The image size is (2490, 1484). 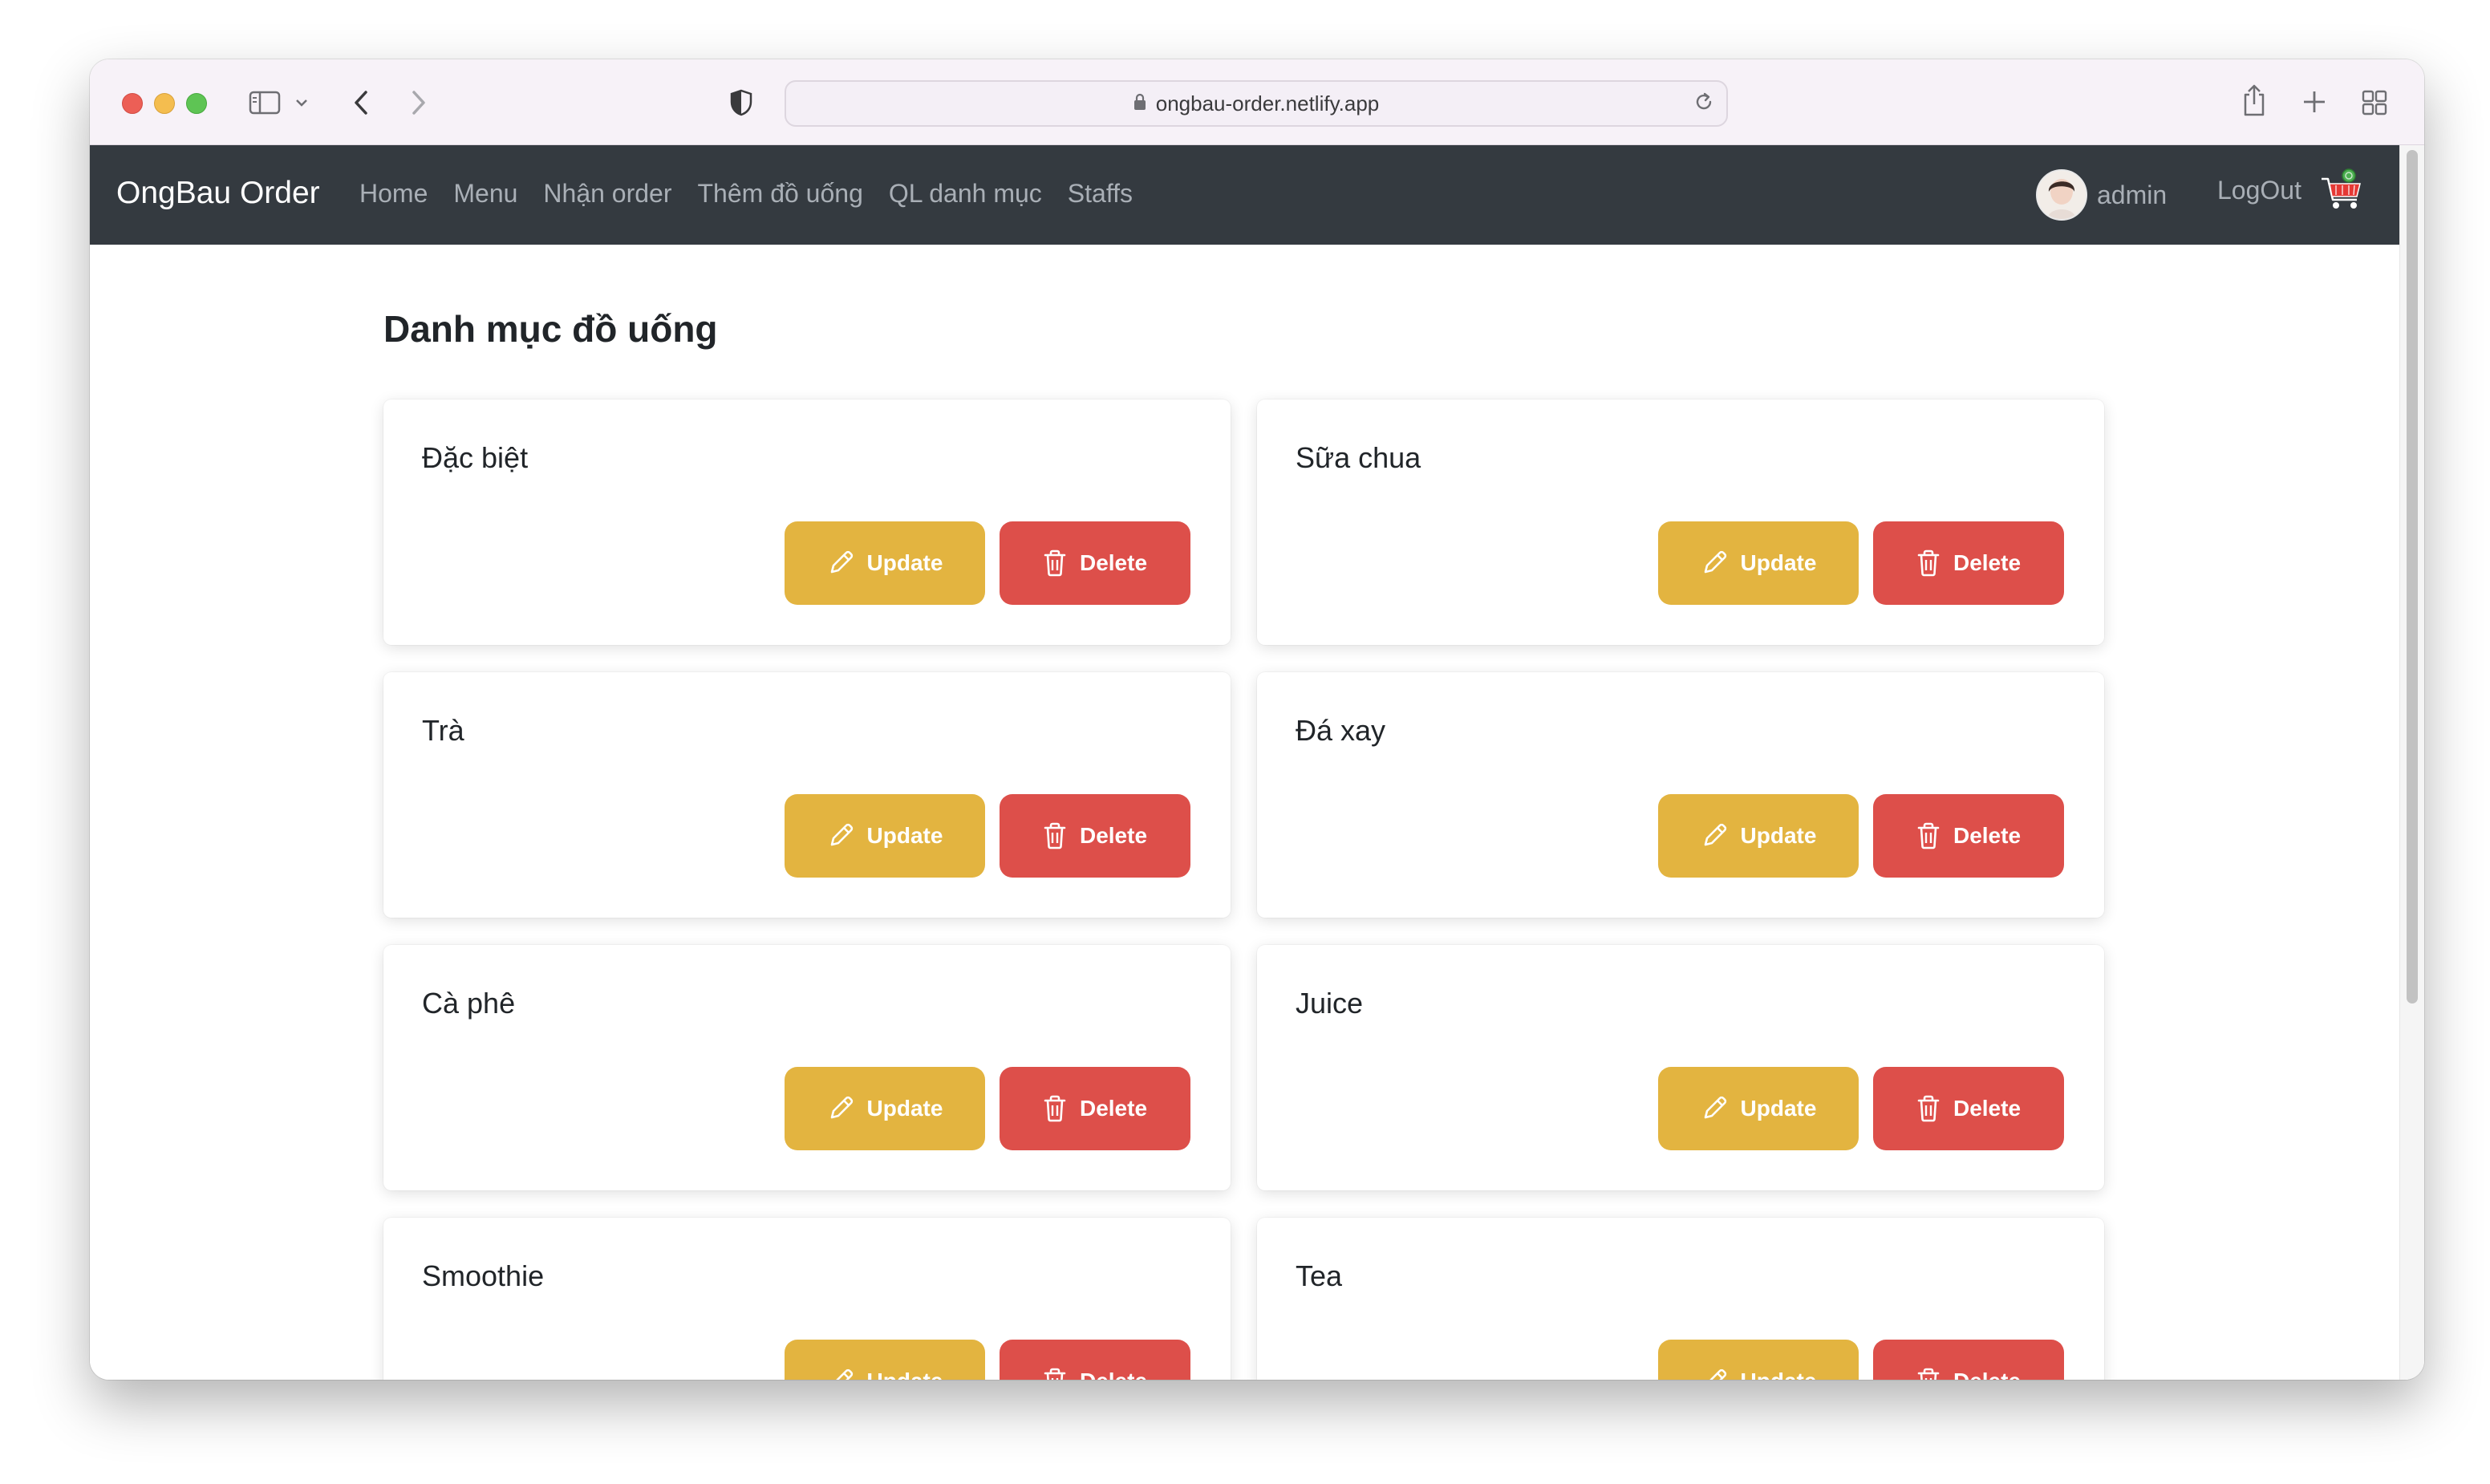 I want to click on user-name: admin, so click(x=2132, y=194).